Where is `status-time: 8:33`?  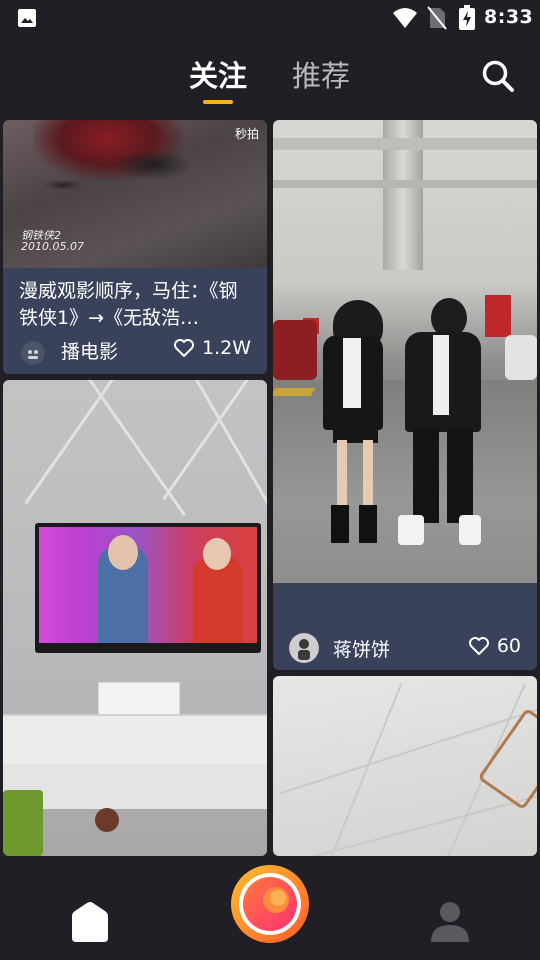
status-time: 8:33 is located at coordinates (509, 17).